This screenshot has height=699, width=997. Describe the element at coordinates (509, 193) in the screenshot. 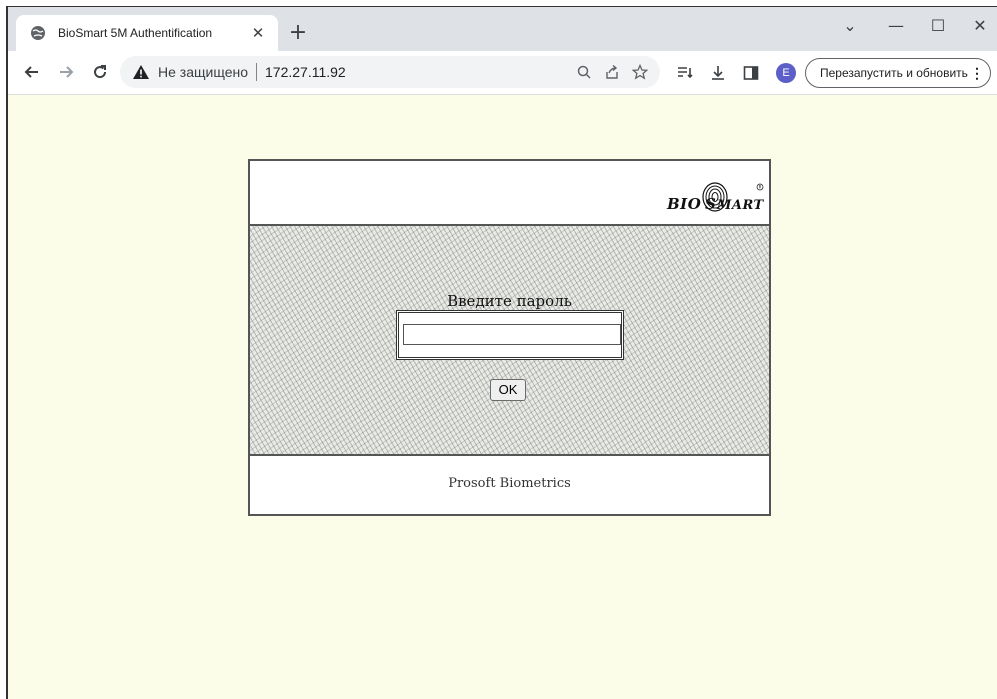

I see `panel-header: BIO S MART R` at that location.